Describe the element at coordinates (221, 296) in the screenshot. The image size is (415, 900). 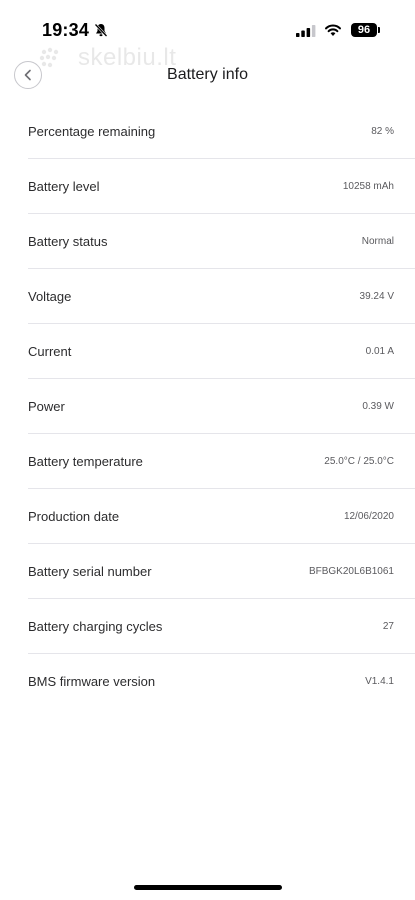
I see `row-voltage: Voltage 39.24 V` at that location.